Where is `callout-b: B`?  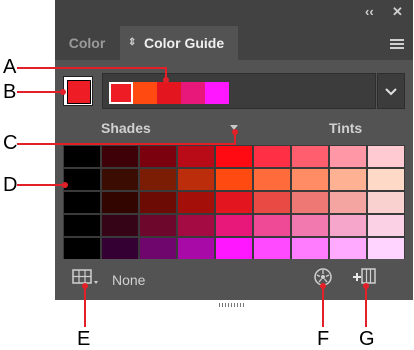
callout-b: B is located at coordinates (10, 92).